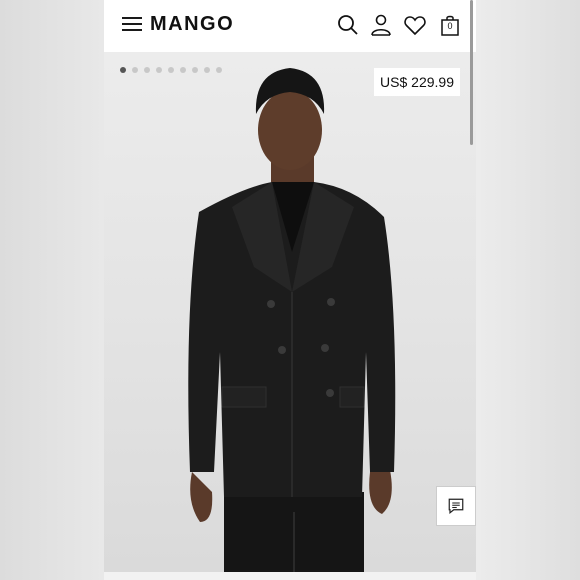 The width and height of the screenshot is (580, 580). What do you see at coordinates (415, 25) in the screenshot?
I see `heart-icon` at bounding box center [415, 25].